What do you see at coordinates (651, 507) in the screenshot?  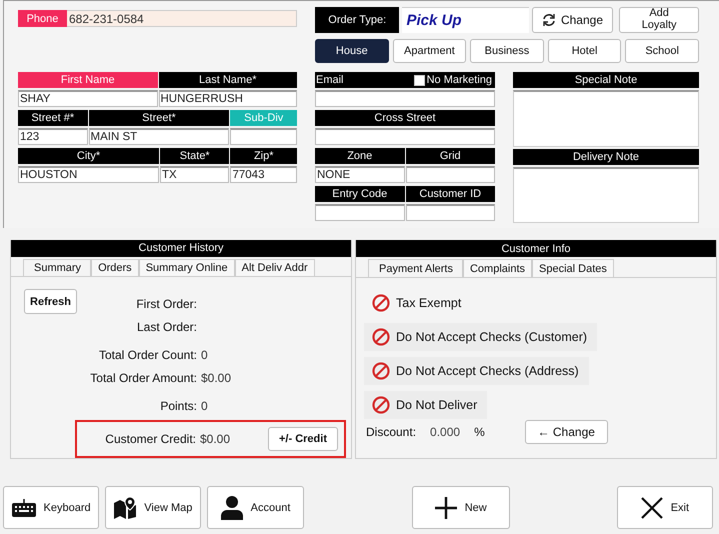 I see `close-icon` at bounding box center [651, 507].